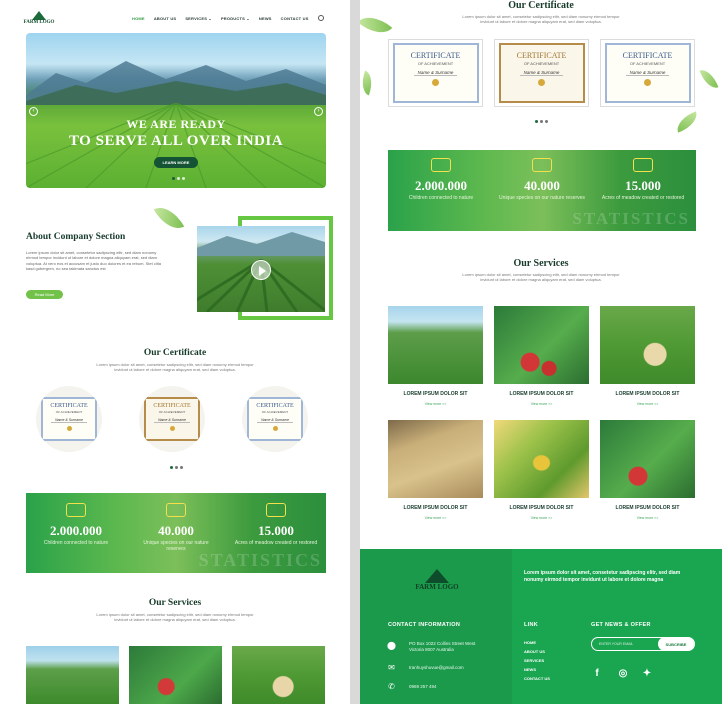 Image resolution: width=722 pixels, height=704 pixels. What do you see at coordinates (436, 668) in the screenshot?
I see `contact-email: tranhuyshuvue@gmail.com` at bounding box center [436, 668].